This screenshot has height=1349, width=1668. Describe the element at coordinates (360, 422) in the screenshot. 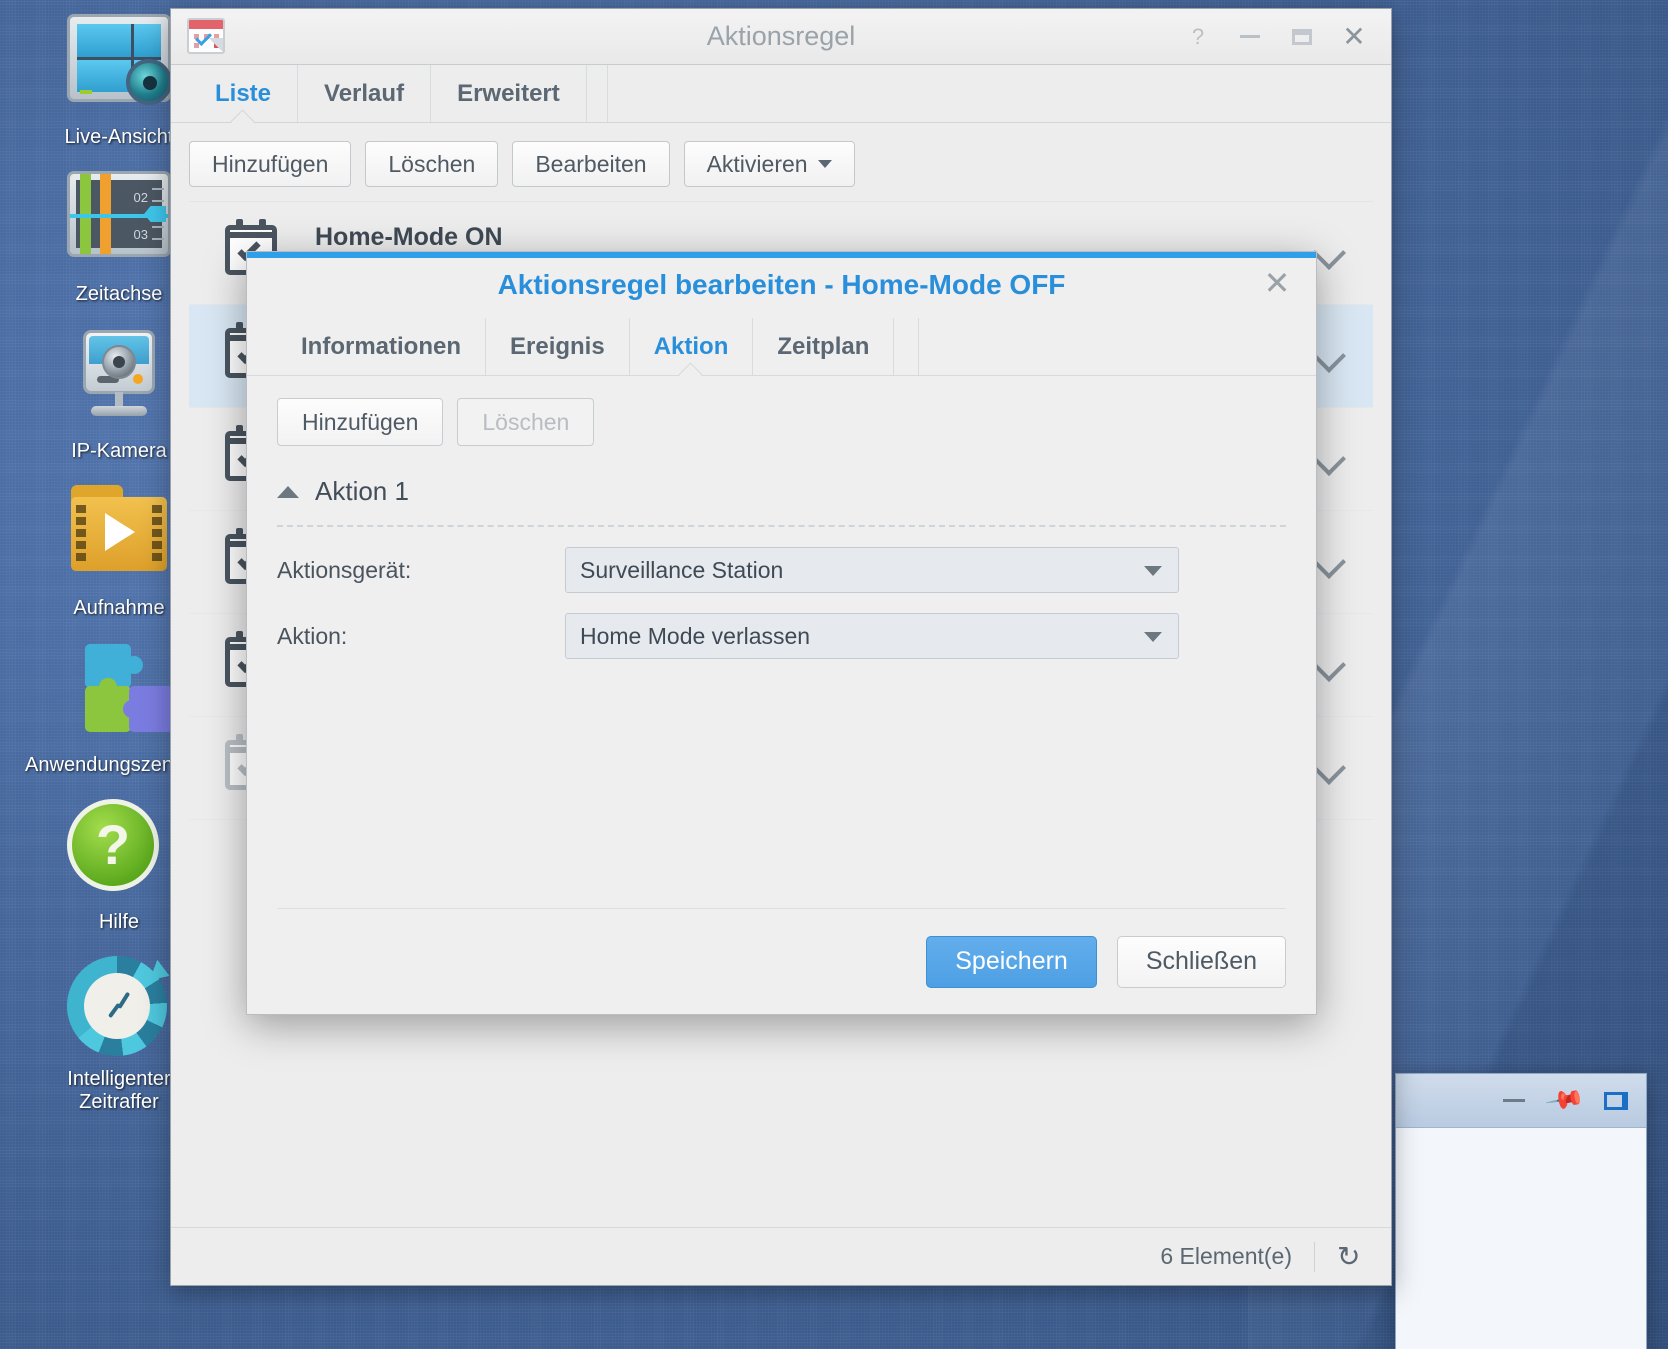

I see `action-add-button: Hinzufügen` at that location.